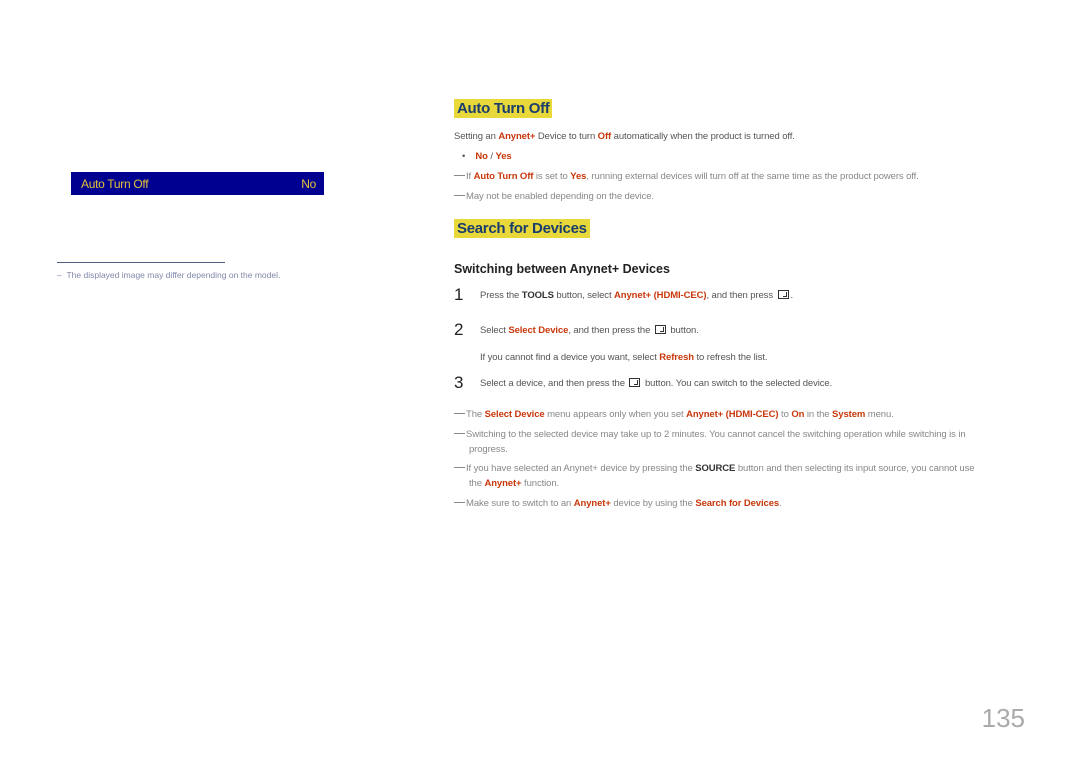  I want to click on section-title-auto-turn-off: Auto Turn Off, so click(503, 108).